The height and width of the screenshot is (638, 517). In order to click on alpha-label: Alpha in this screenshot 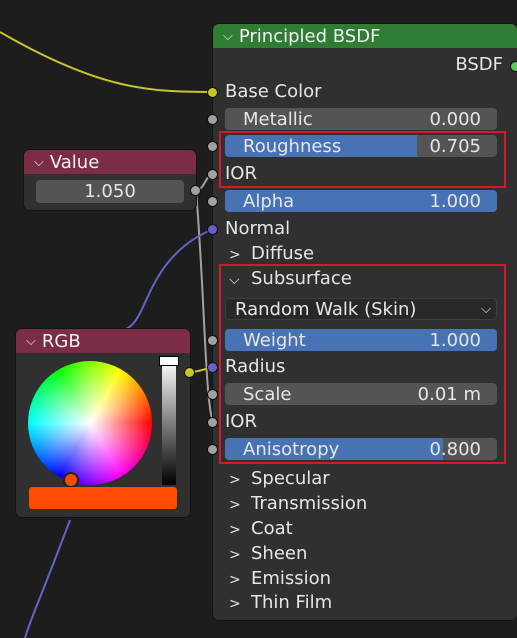, I will do `click(269, 201)`.